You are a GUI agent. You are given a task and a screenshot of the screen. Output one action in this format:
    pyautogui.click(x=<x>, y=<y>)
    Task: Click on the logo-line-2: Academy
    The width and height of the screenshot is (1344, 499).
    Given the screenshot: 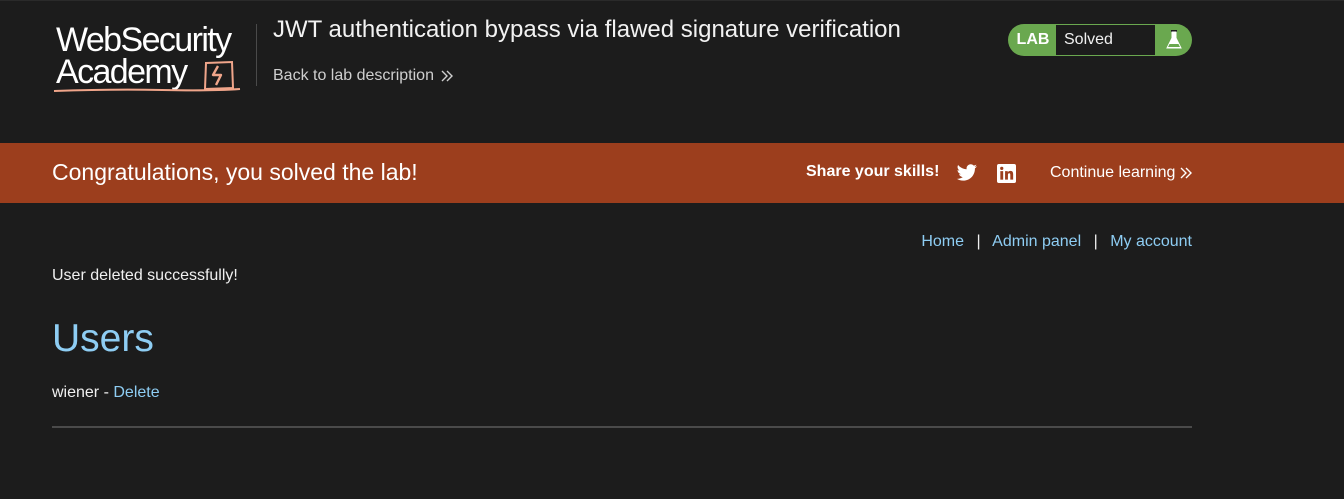 What is the action you would take?
    pyautogui.click(x=122, y=72)
    